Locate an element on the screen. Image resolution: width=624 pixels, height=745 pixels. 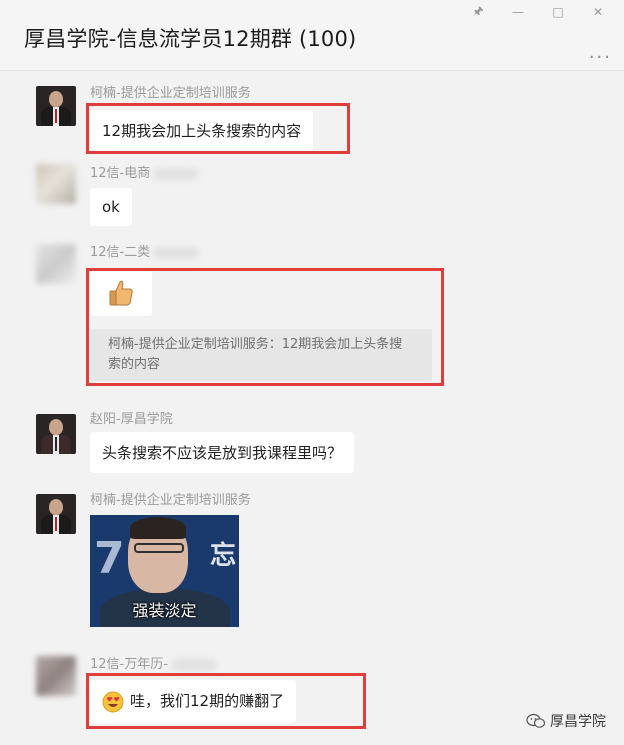
sender-name: 12信-电商 is located at coordinates (144, 171).